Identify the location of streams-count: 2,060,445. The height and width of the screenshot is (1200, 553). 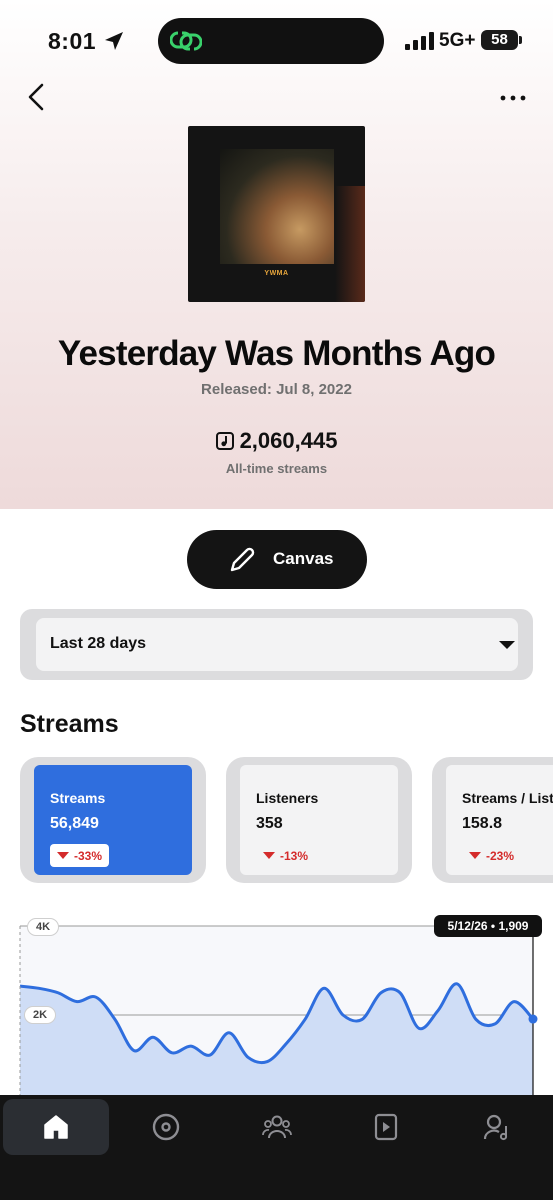
(288, 440).